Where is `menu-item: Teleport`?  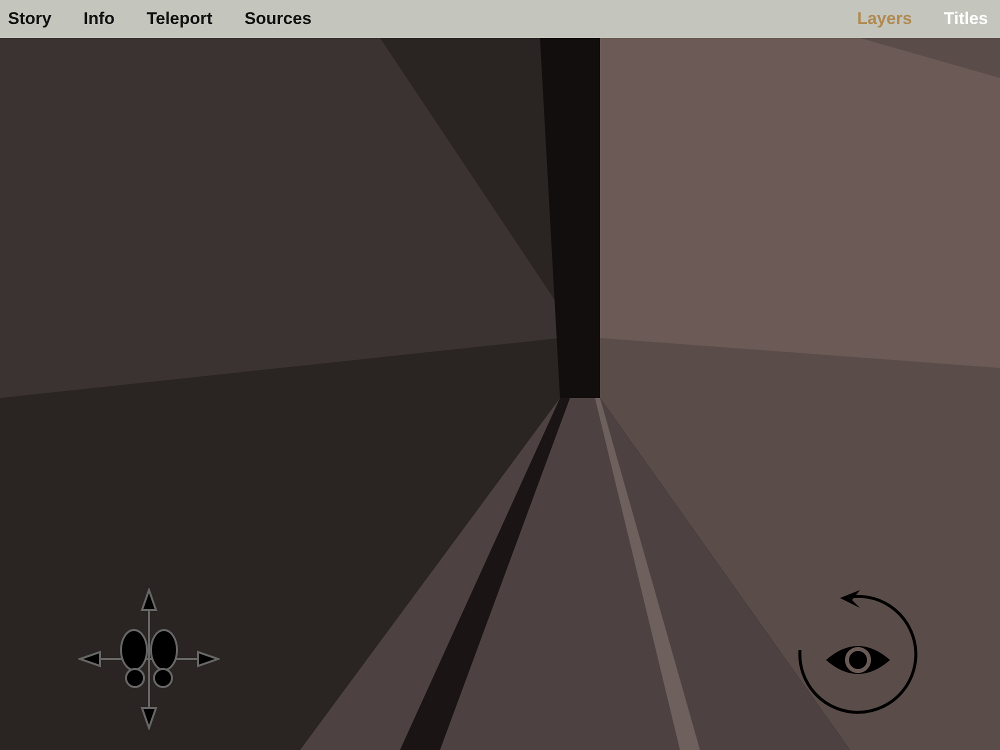
menu-item: Teleport is located at coordinates (179, 19).